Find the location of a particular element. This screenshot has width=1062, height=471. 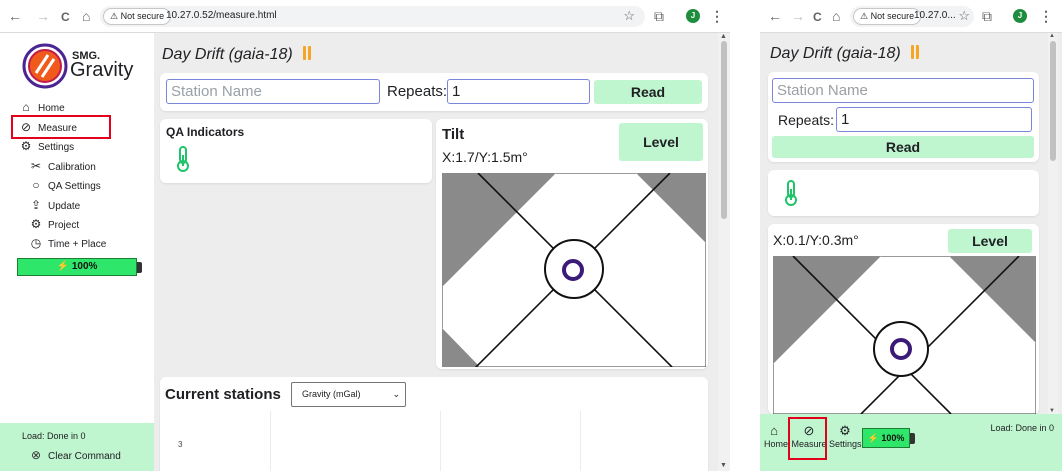

highlight-measure-box is located at coordinates (807, 438).